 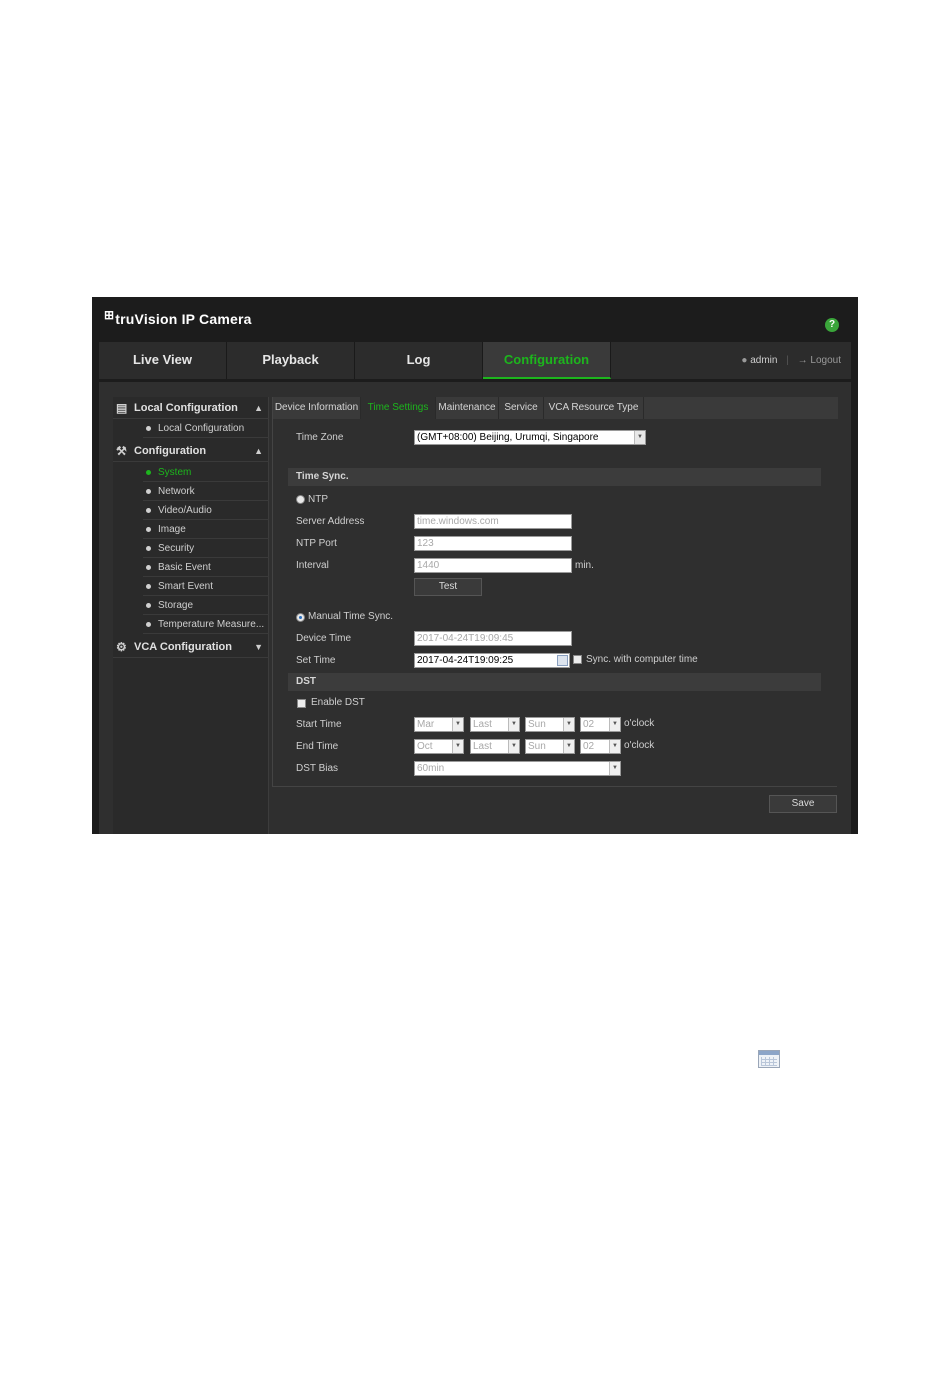 I want to click on monitor-icon: ▤, so click(x=122, y=408).